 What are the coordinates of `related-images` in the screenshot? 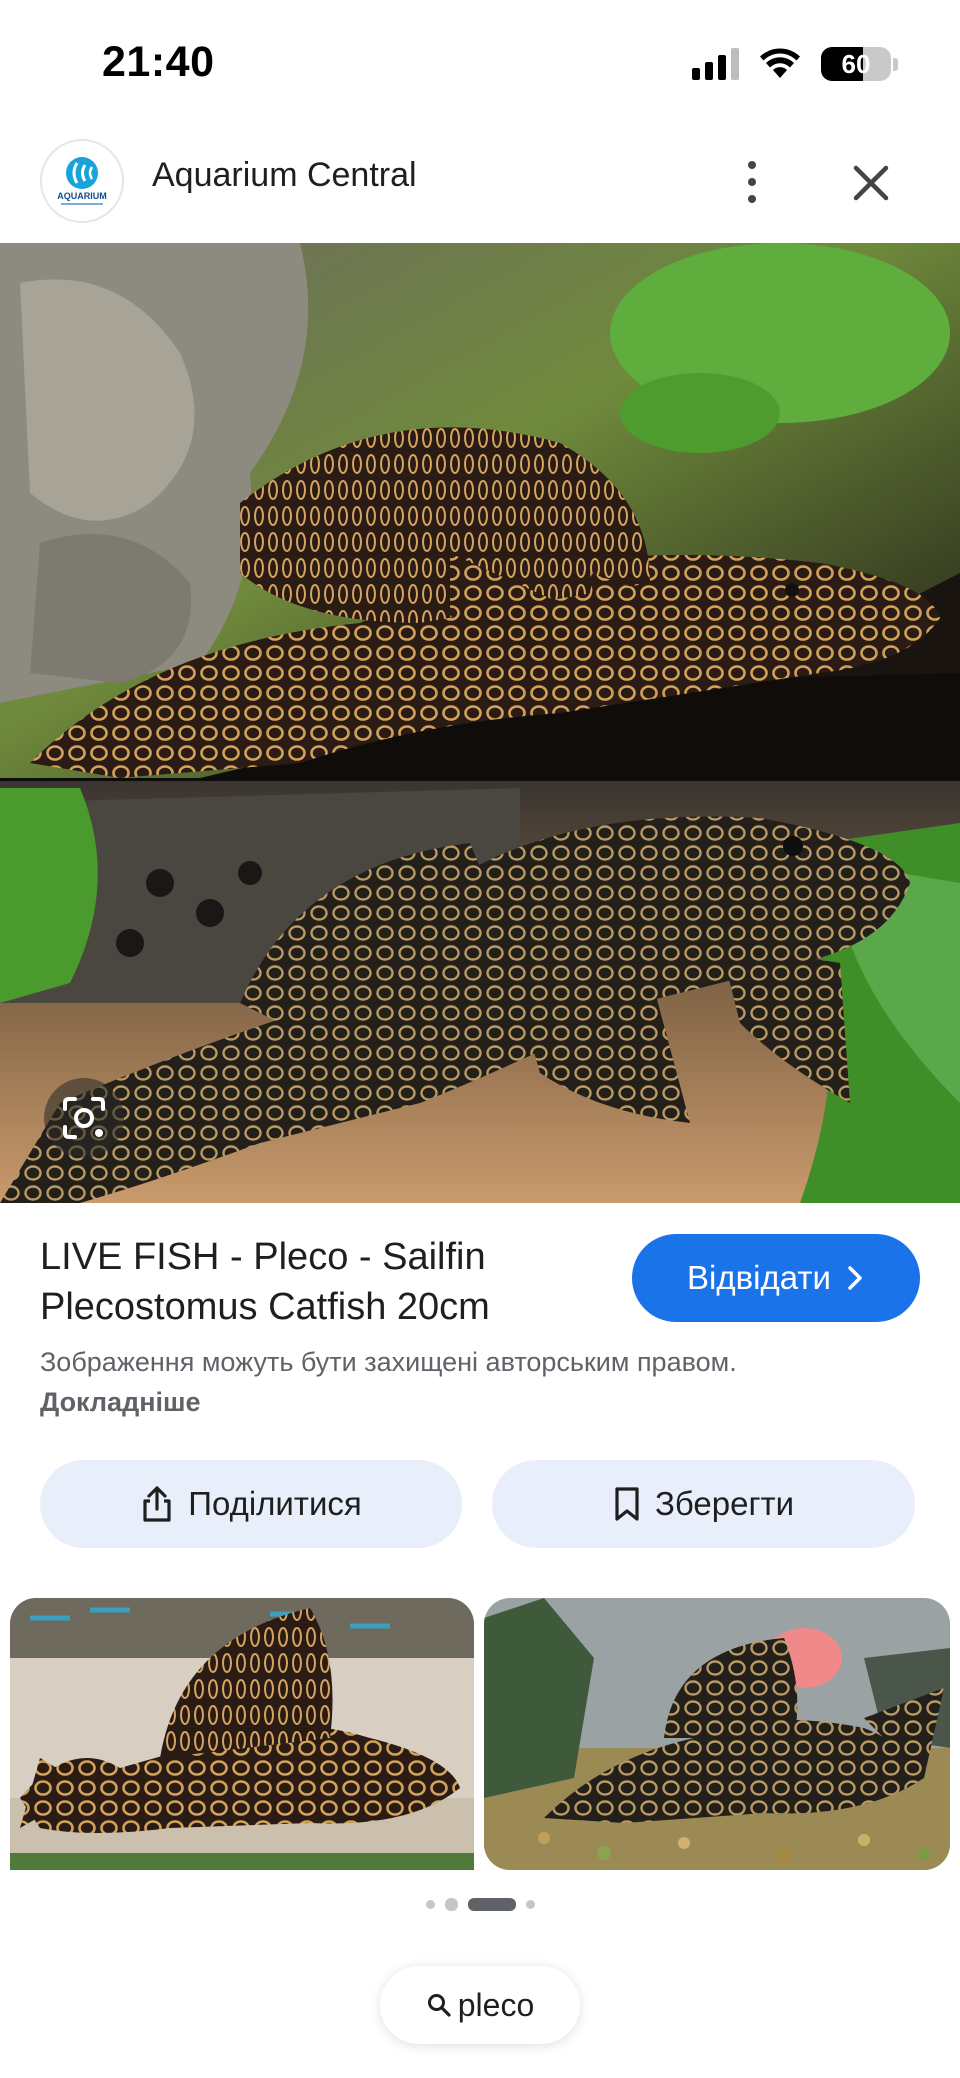 It's located at (480, 1734).